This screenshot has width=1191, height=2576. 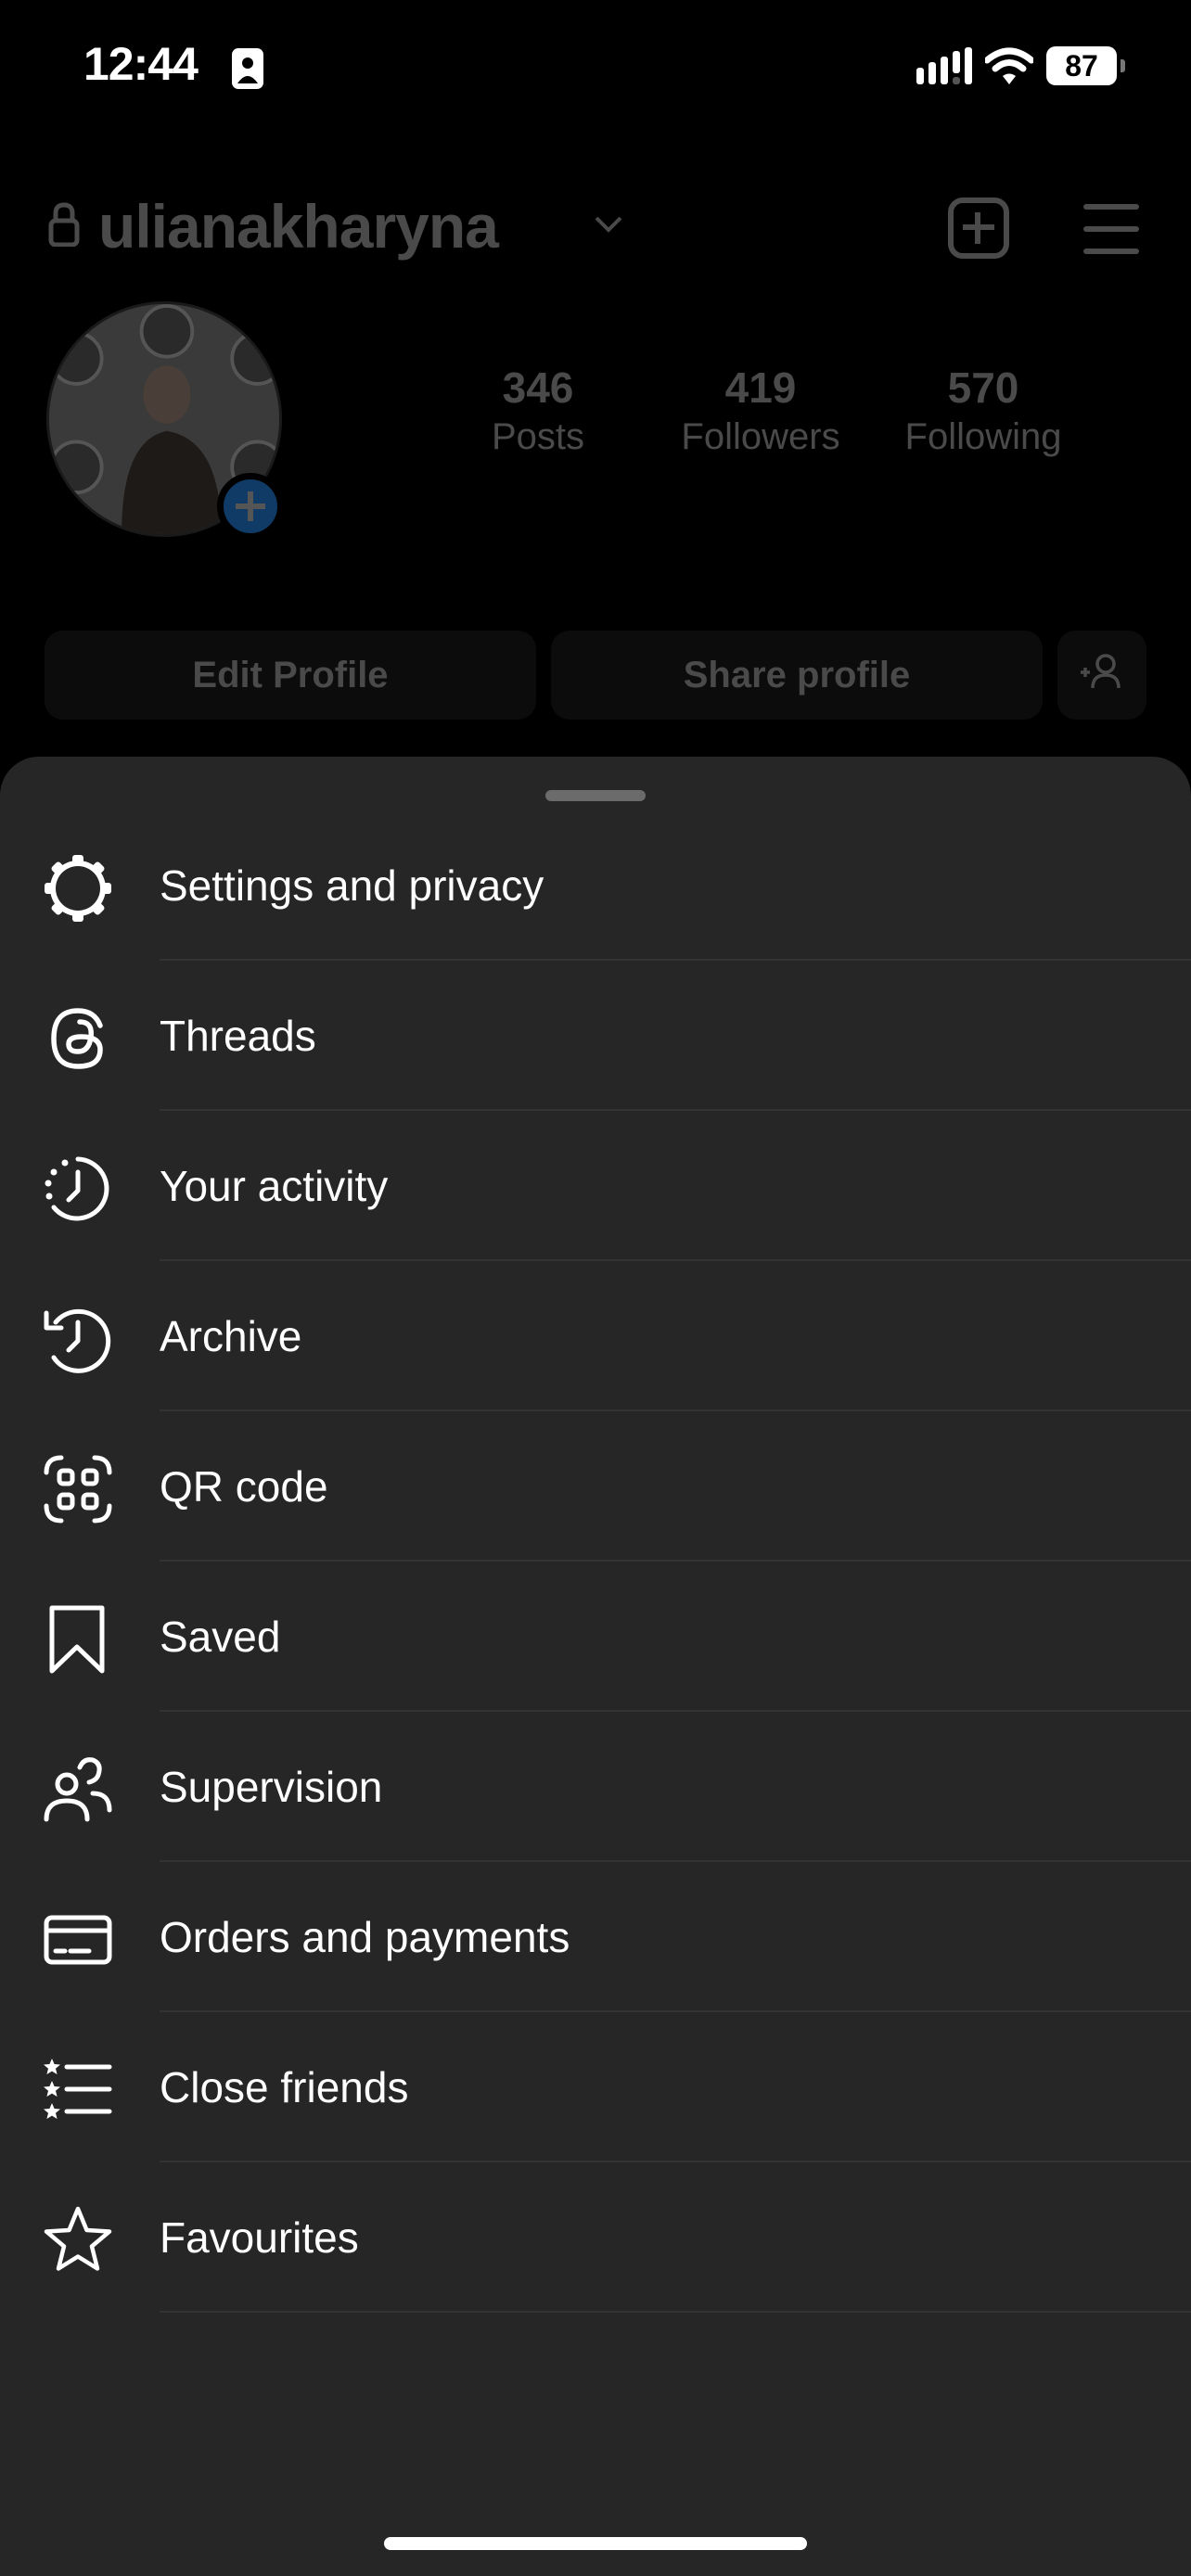 What do you see at coordinates (78, 2240) in the screenshot?
I see `star-icon` at bounding box center [78, 2240].